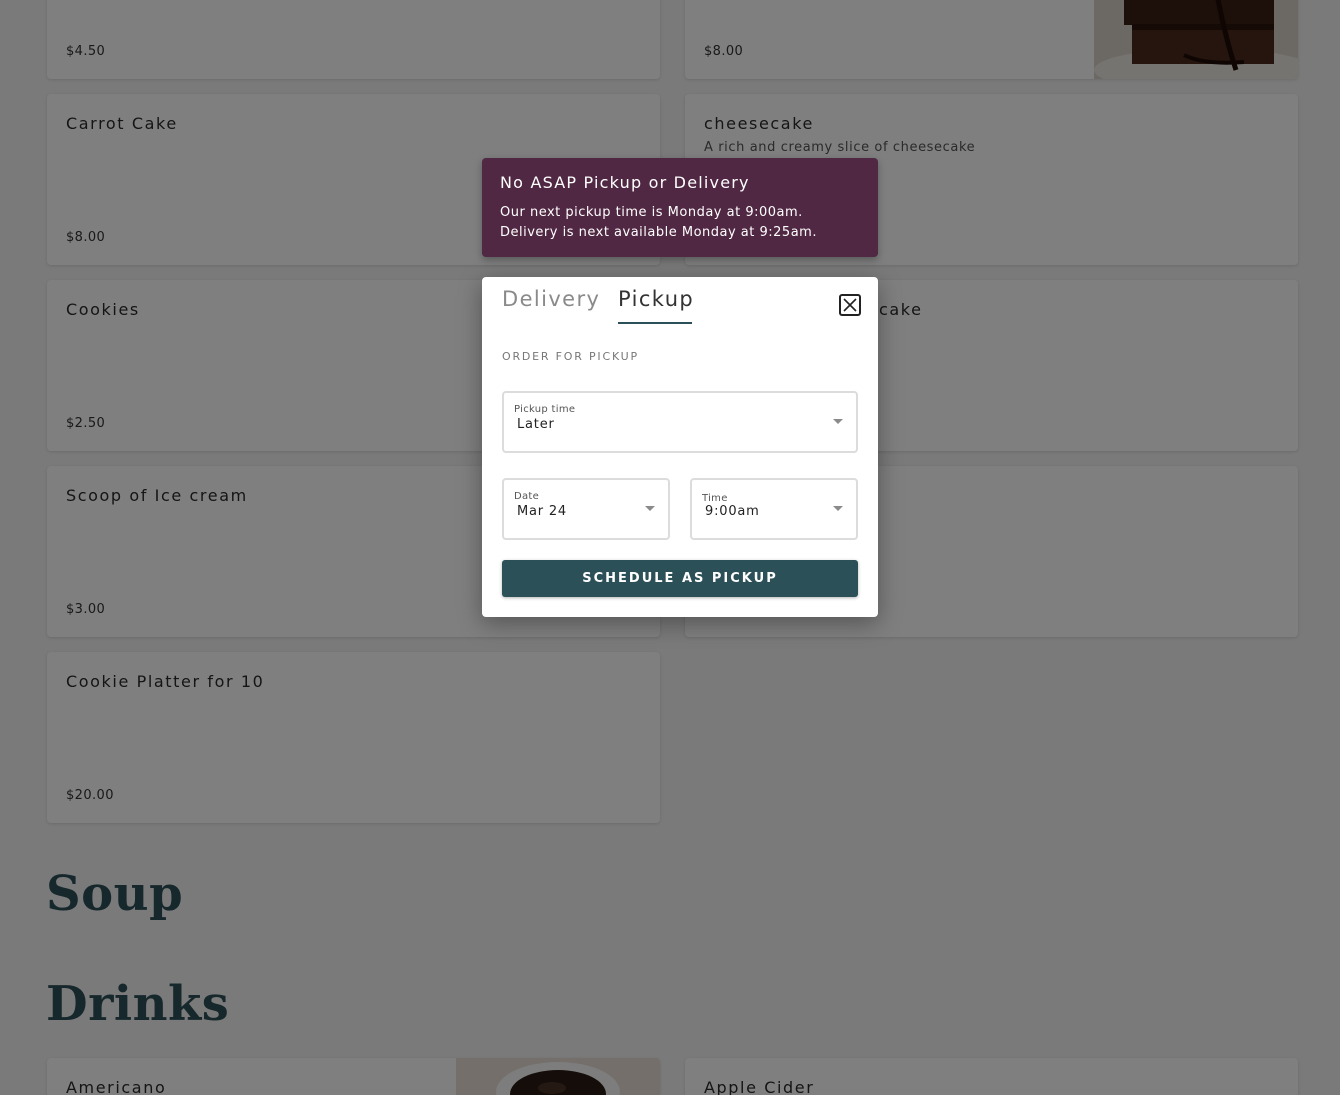 This screenshot has height=1095, width=1340. I want to click on pickup-time-select: Pickup time Later, so click(680, 422).